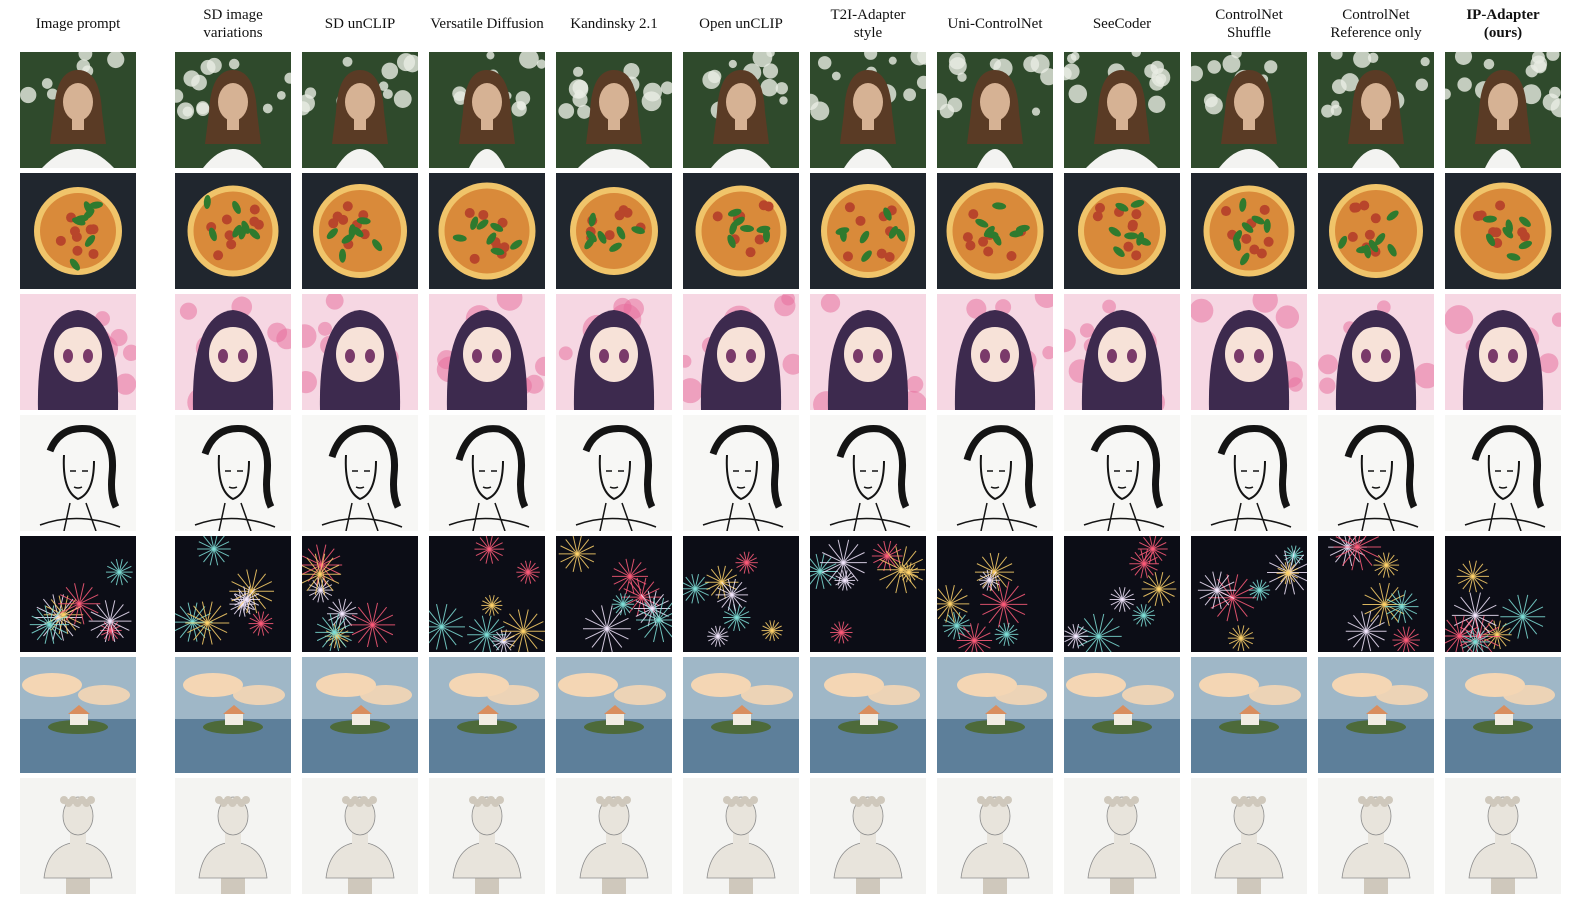 The height and width of the screenshot is (900, 1575). Describe the element at coordinates (360, 231) in the screenshot. I see `image-pizza-top-view-sd_unclip` at that location.